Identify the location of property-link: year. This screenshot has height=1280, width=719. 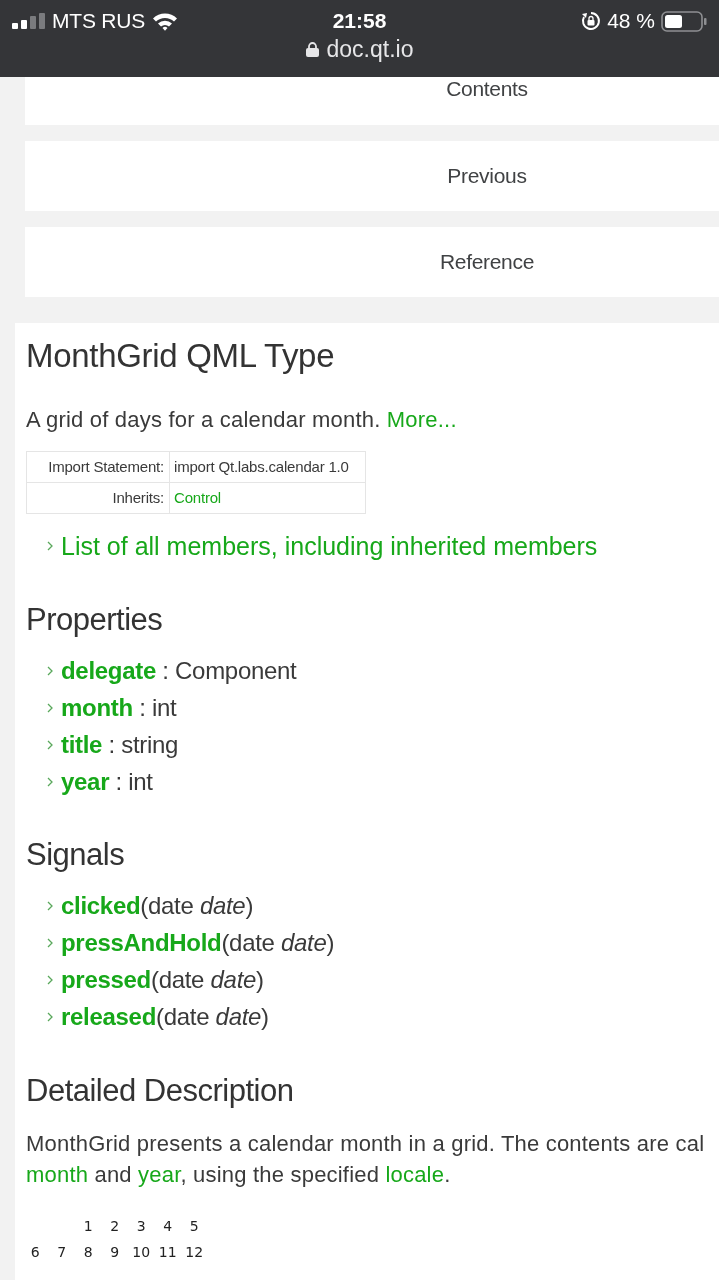
(85, 781).